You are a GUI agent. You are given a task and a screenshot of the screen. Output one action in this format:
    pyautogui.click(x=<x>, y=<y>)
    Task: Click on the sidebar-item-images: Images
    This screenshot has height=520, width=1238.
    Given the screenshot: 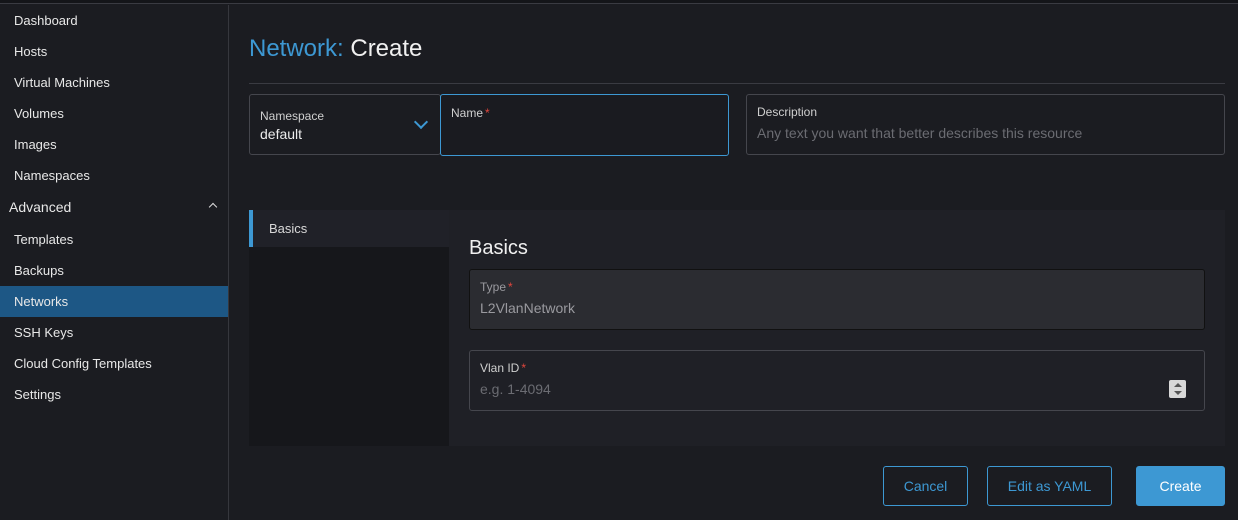 What is the action you would take?
    pyautogui.click(x=114, y=144)
    